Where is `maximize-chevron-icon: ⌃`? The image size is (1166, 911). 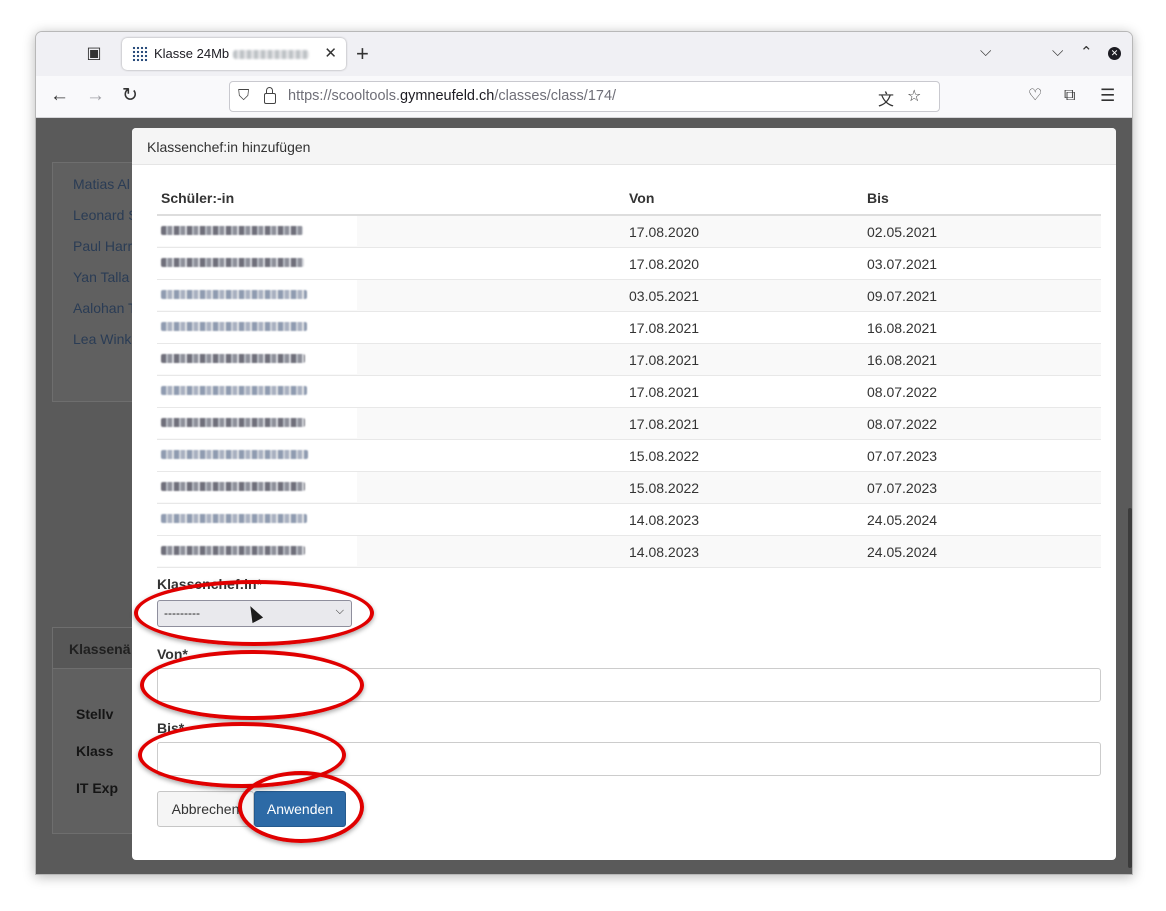
maximize-chevron-icon: ⌃ is located at coordinates (1086, 52).